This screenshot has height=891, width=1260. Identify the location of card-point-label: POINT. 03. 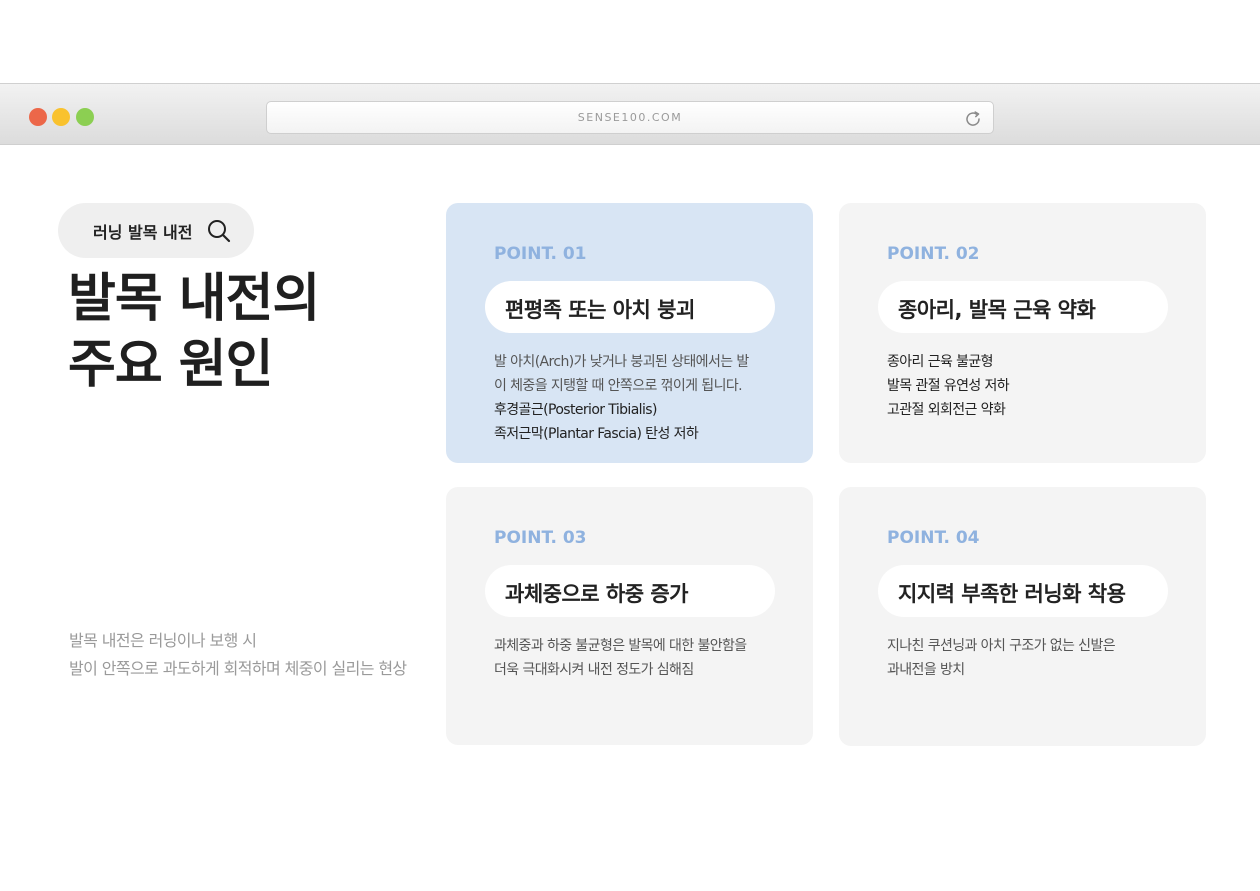
(540, 538).